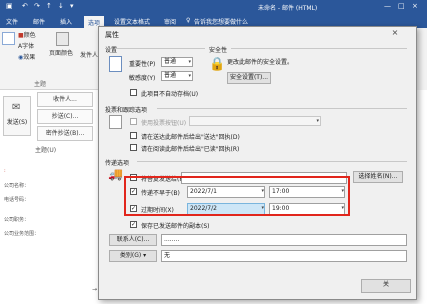 The image size is (427, 304). Describe the element at coordinates (221, 21) in the screenshot. I see `tell-me-search: 告诉我您想要做什么` at that location.